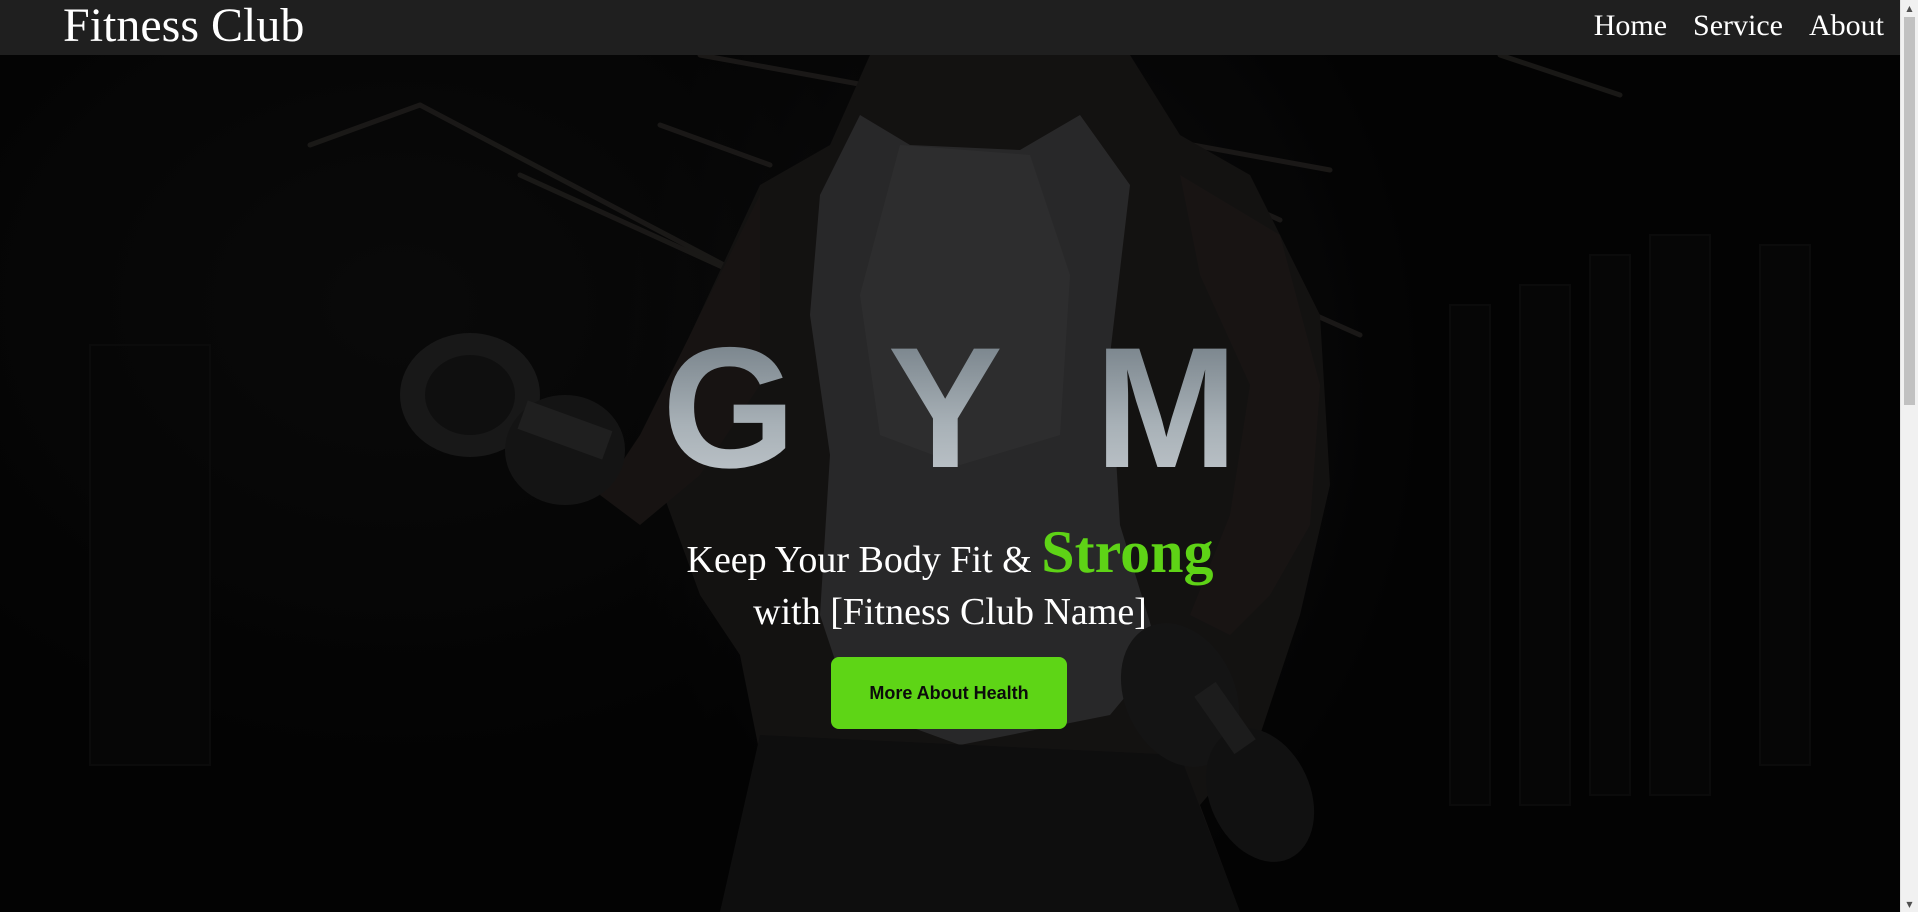 The image size is (1918, 912). Describe the element at coordinates (1909, 904) in the screenshot. I see `scroll-down-arrow-icon: ▼` at that location.